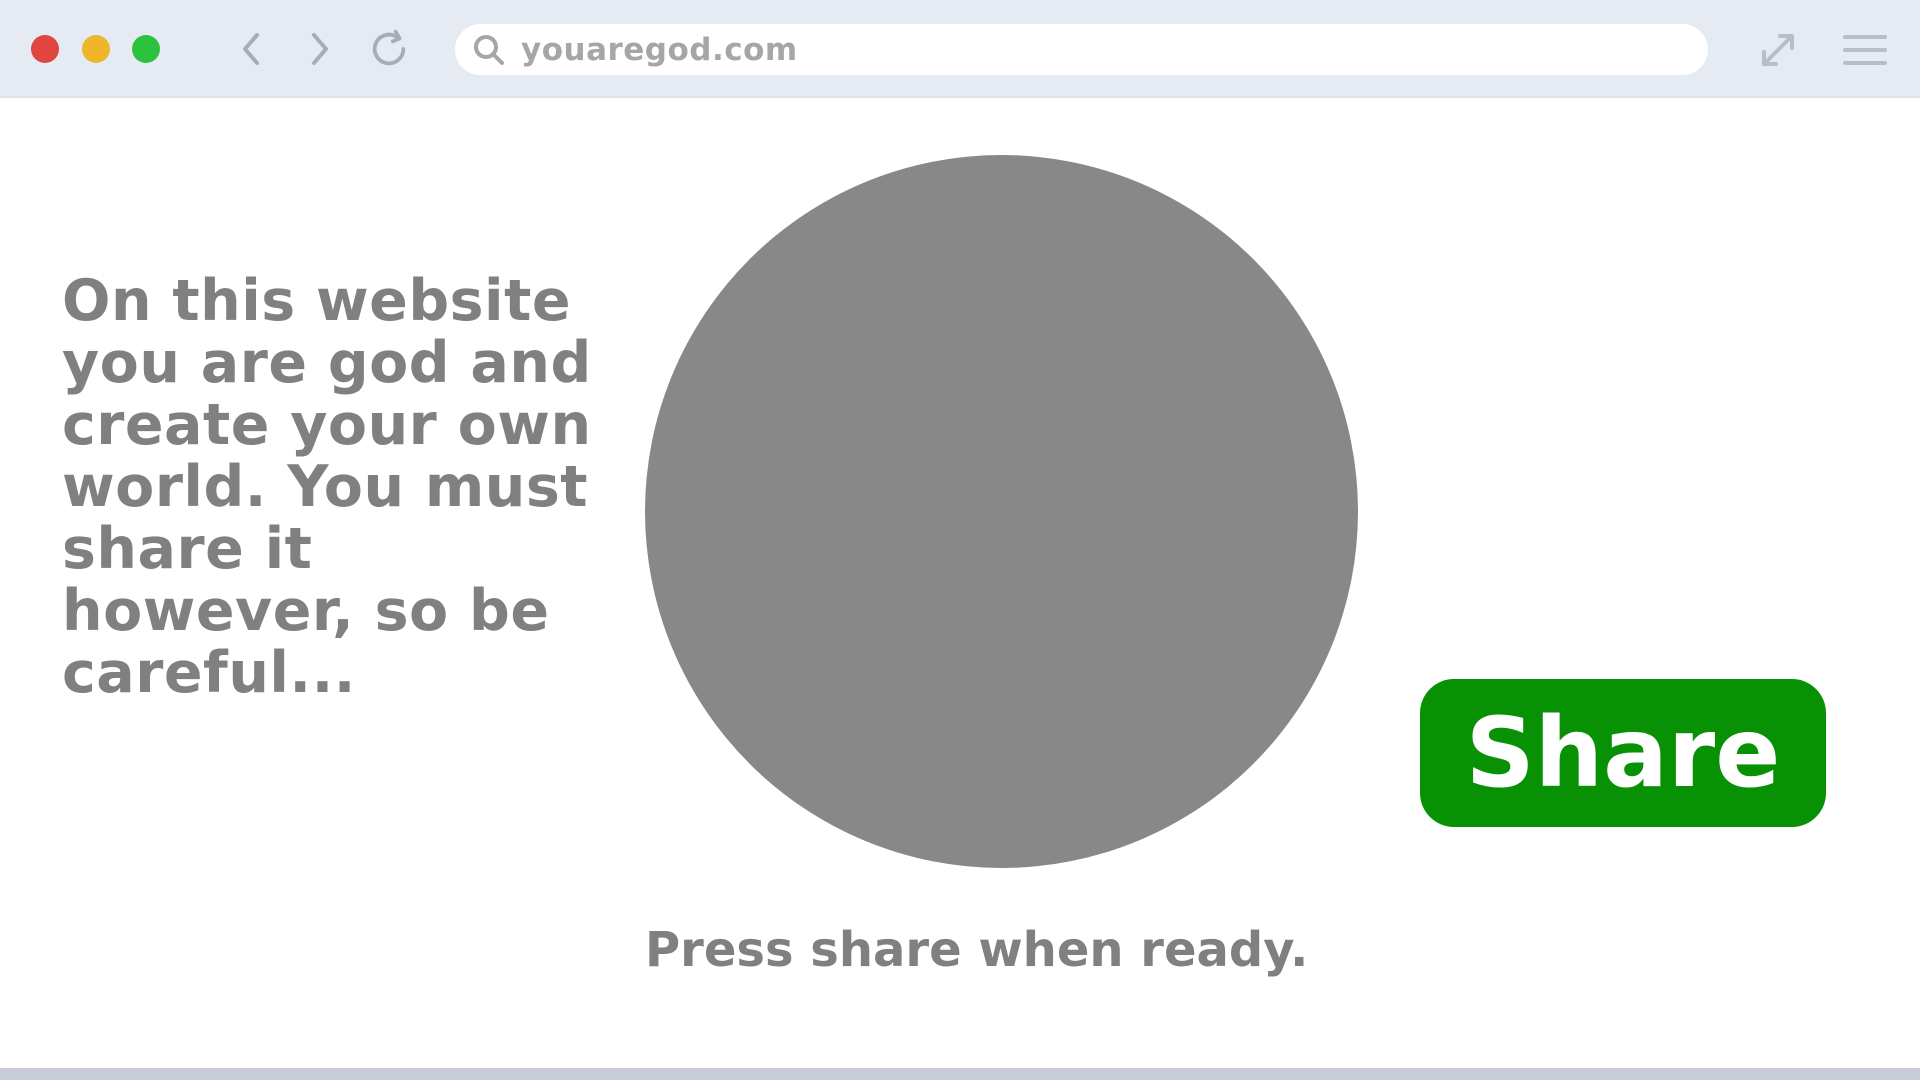 Image resolution: width=1920 pixels, height=1080 pixels. Describe the element at coordinates (489, 50) in the screenshot. I see `search-icon` at that location.